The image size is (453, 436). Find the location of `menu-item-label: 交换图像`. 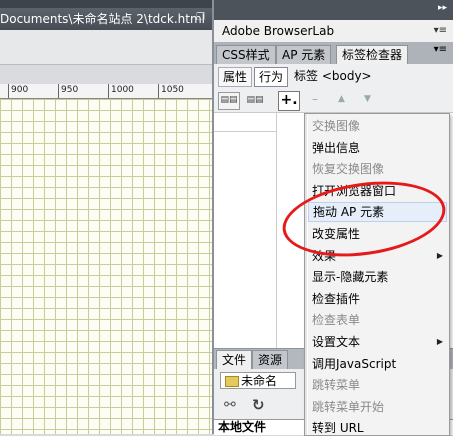

menu-item-label: 交换图像 is located at coordinates (336, 126).